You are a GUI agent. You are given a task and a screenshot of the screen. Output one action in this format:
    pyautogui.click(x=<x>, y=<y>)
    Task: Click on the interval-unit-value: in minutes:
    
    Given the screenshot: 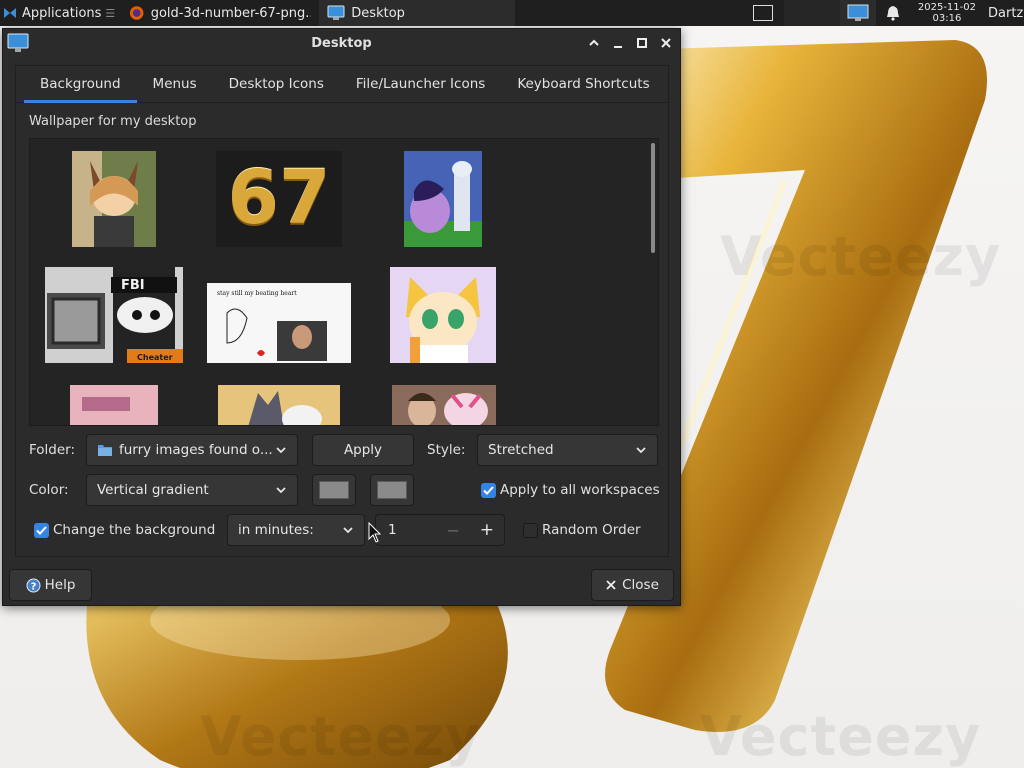 What is the action you would take?
    pyautogui.click(x=276, y=530)
    